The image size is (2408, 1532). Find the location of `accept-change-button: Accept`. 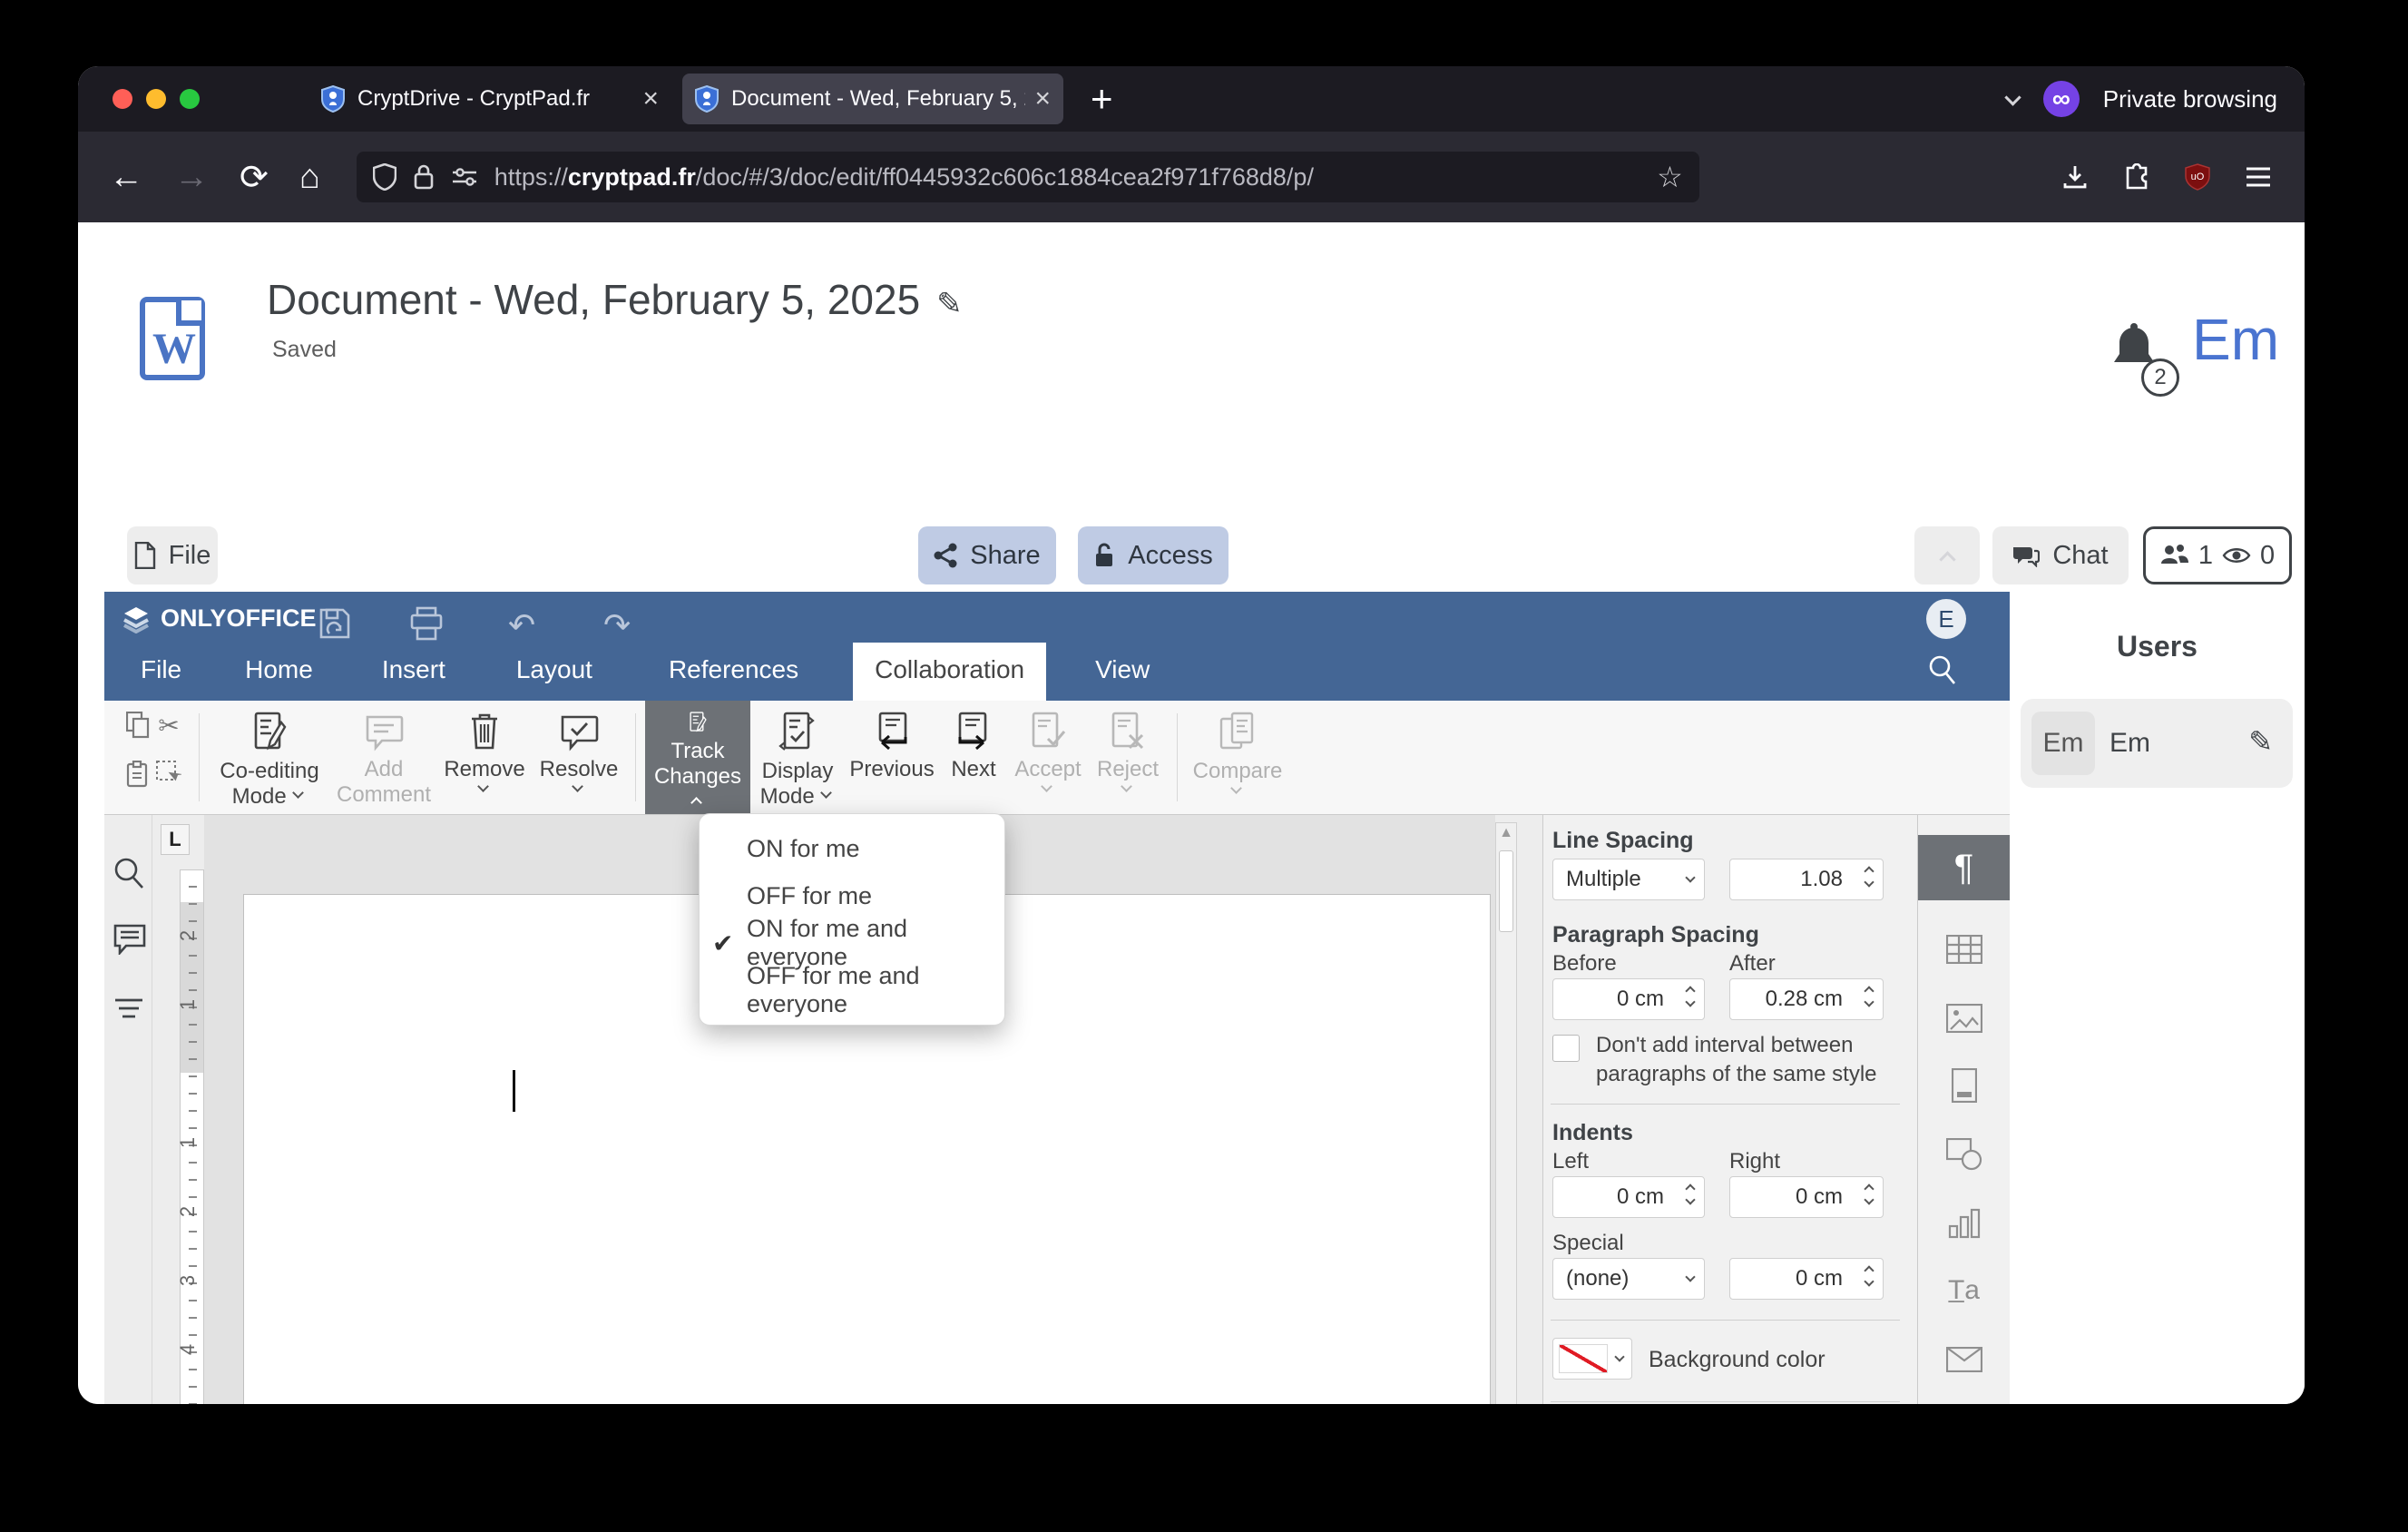

accept-change-button: Accept is located at coordinates (1048, 757).